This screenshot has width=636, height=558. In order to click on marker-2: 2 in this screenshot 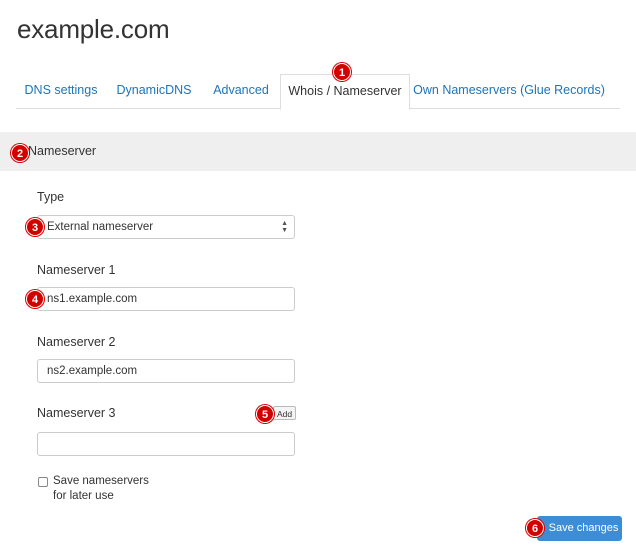, I will do `click(20, 153)`.